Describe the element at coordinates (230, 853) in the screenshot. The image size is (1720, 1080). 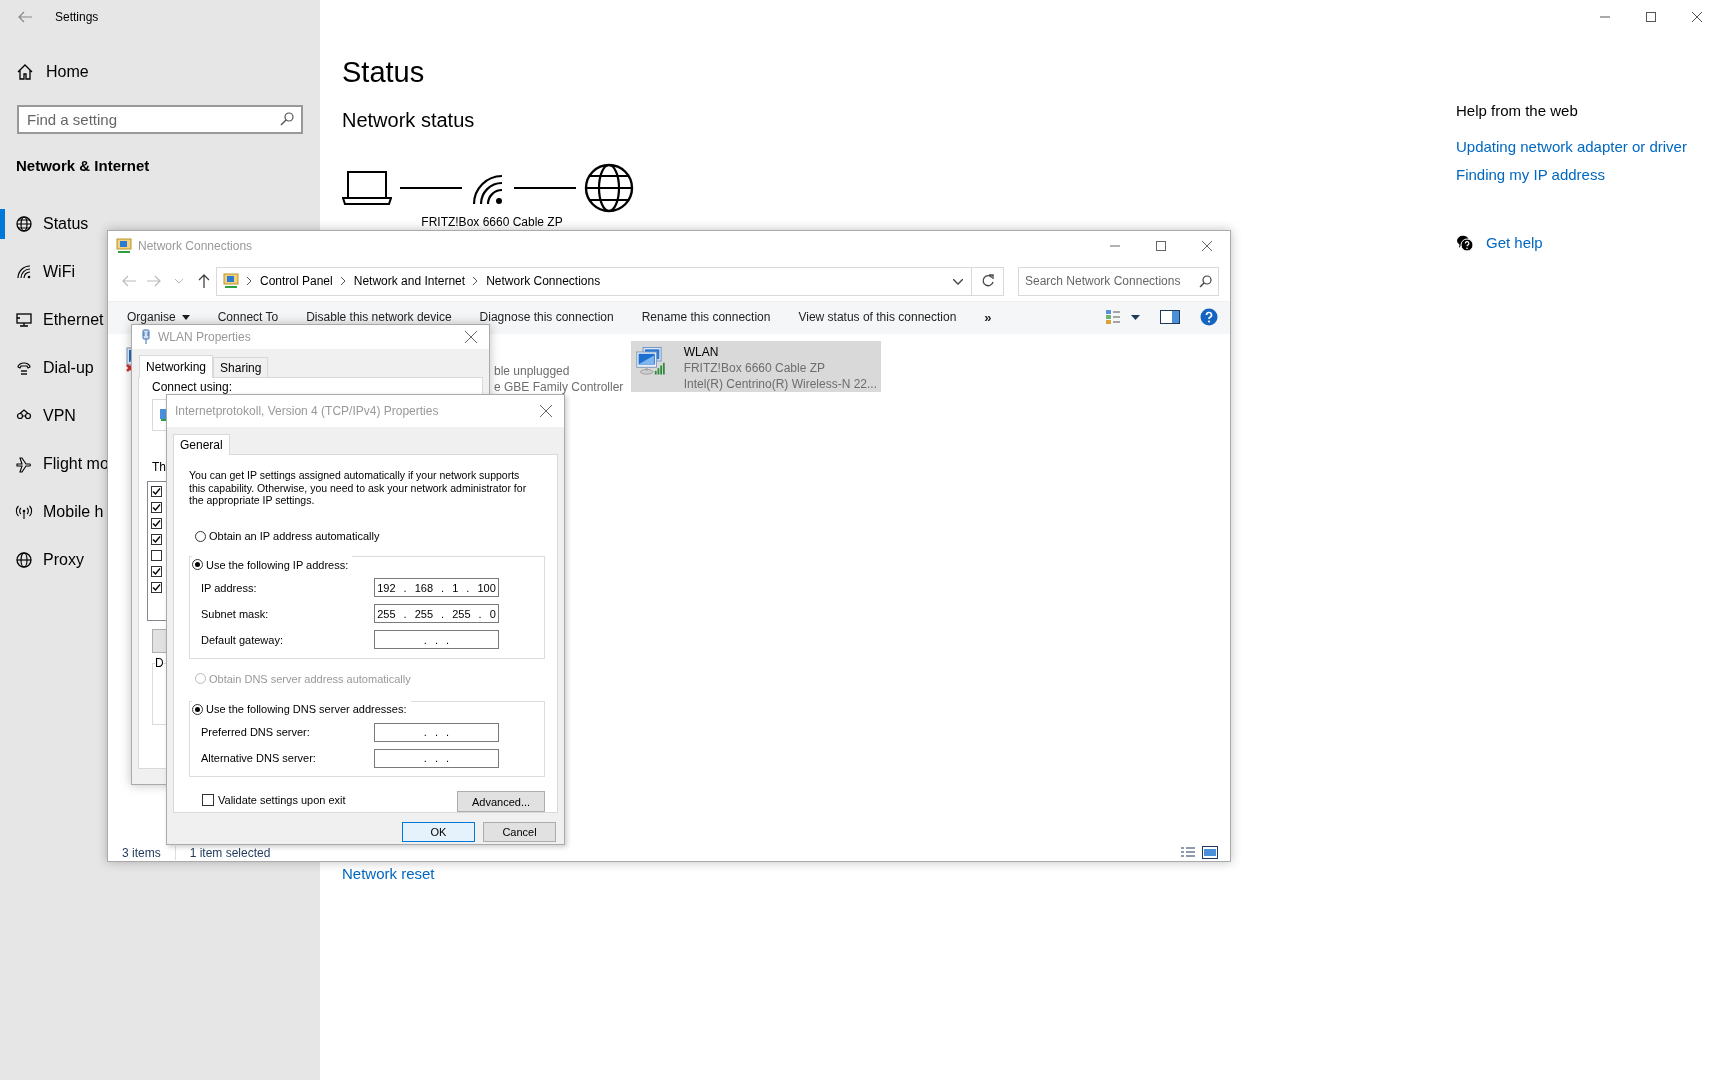
I see `status-text: 1 item selected` at that location.